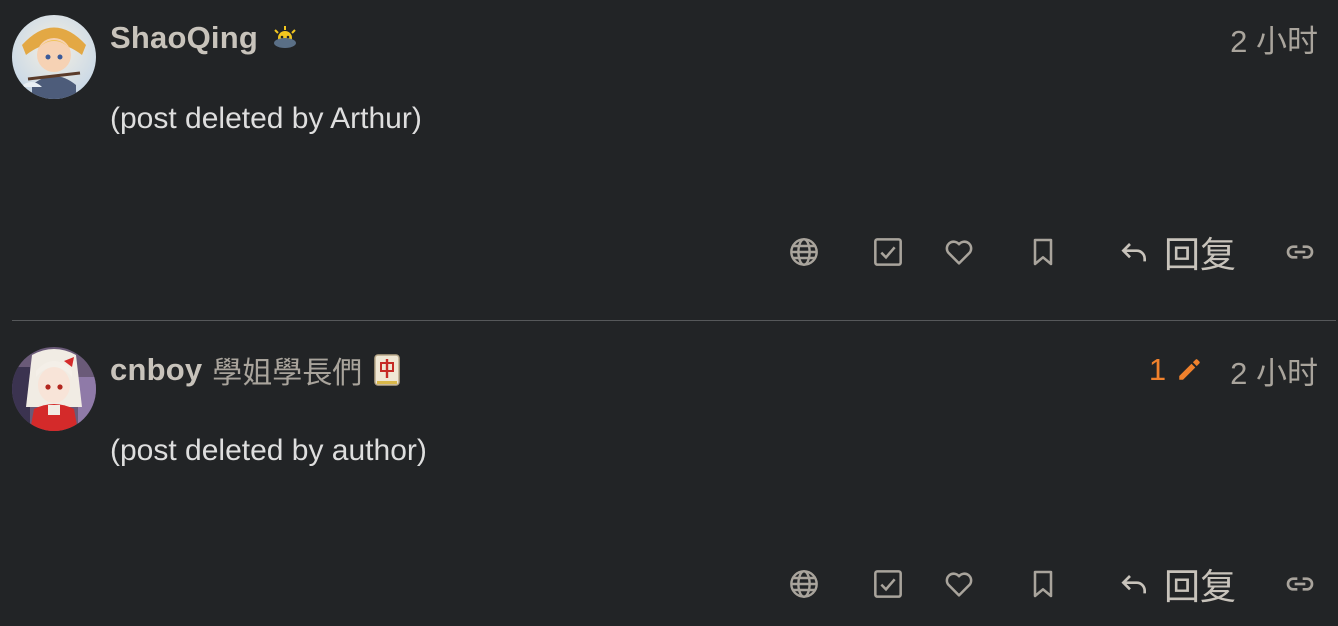 The height and width of the screenshot is (626, 1338). Describe the element at coordinates (1157, 369) in the screenshot. I see `edit-count: 1` at that location.